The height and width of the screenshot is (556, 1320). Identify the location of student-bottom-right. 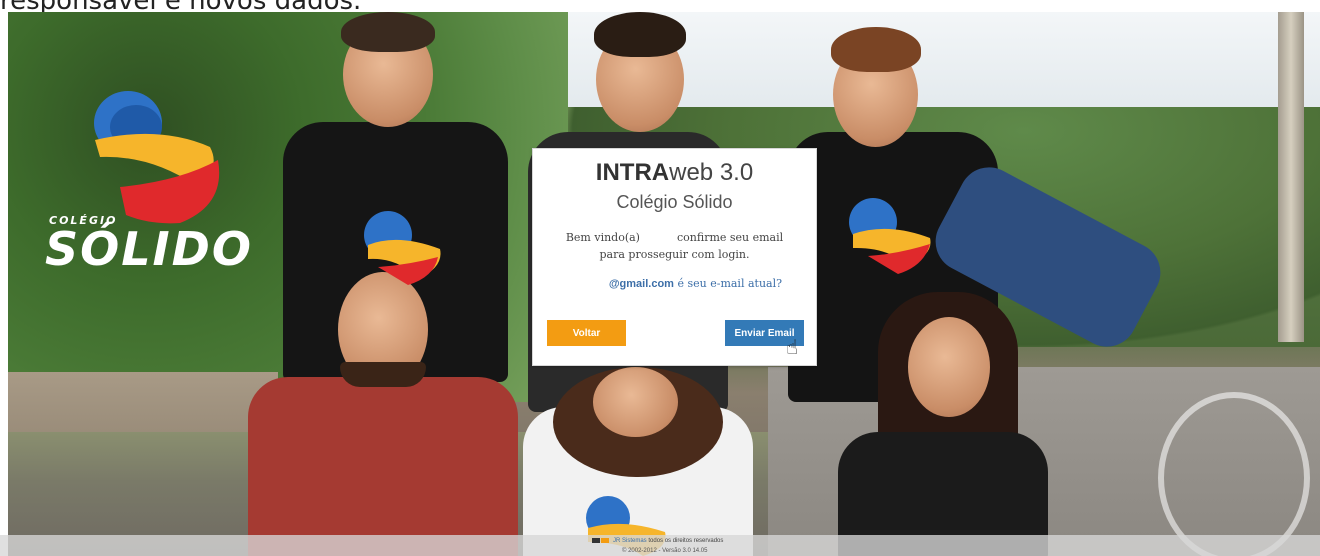
(938, 424).